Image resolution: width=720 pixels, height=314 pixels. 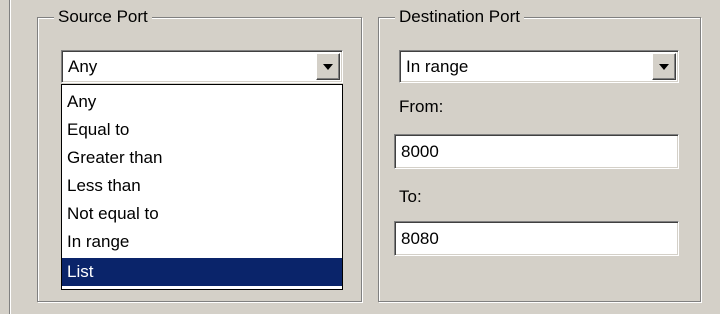 I want to click on option-in-range: In range, so click(x=202, y=242).